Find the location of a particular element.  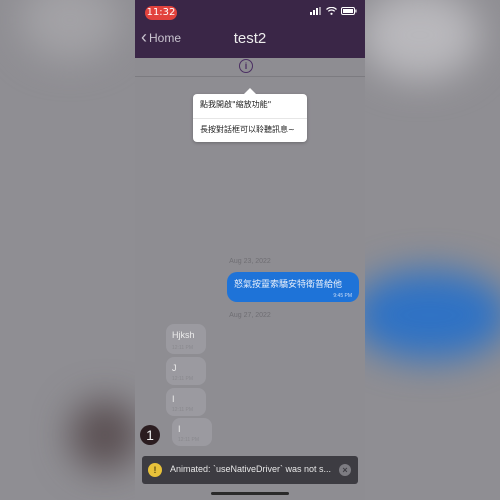

background-blur-top-right is located at coordinates (420, 40).